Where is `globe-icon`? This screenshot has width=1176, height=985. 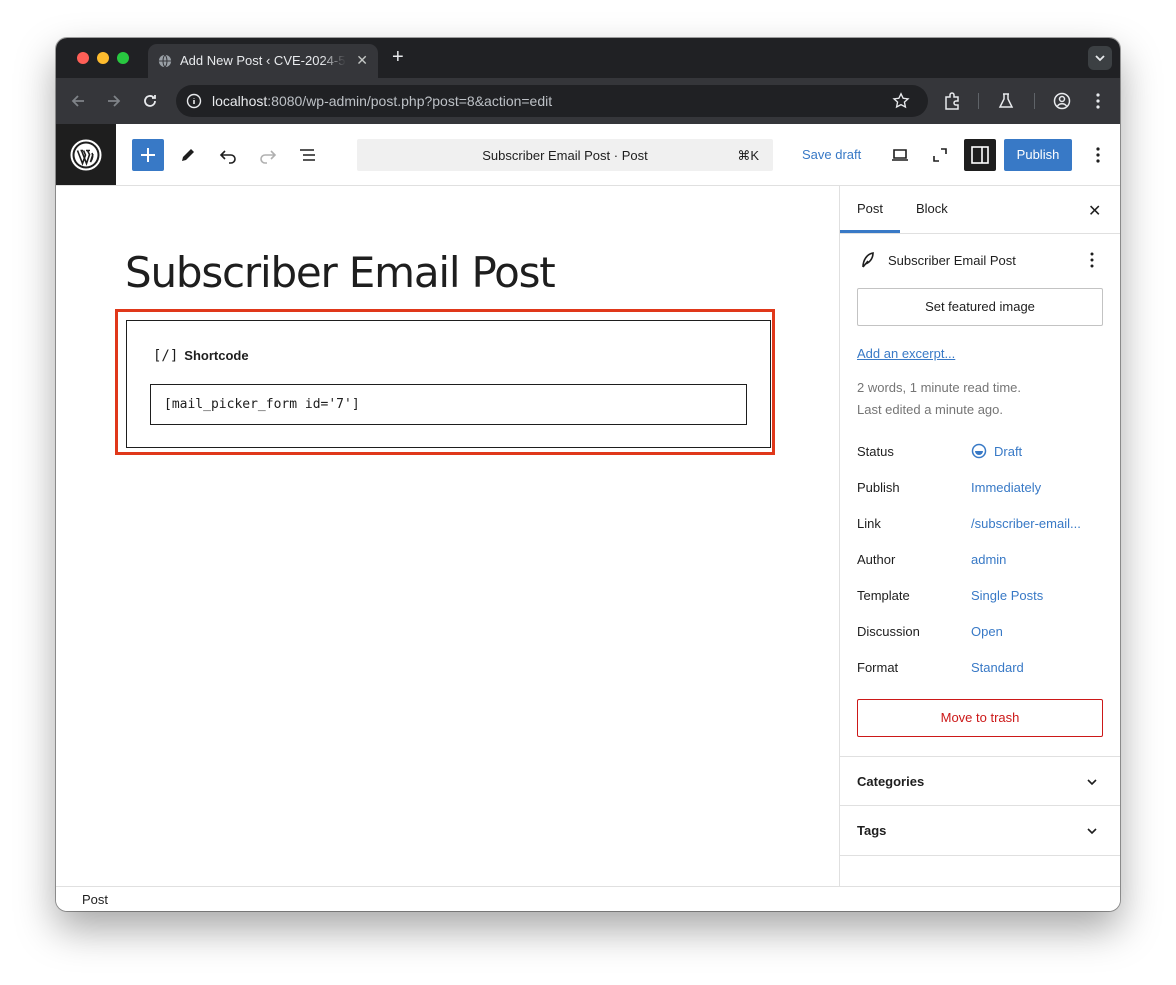
globe-icon is located at coordinates (165, 61).